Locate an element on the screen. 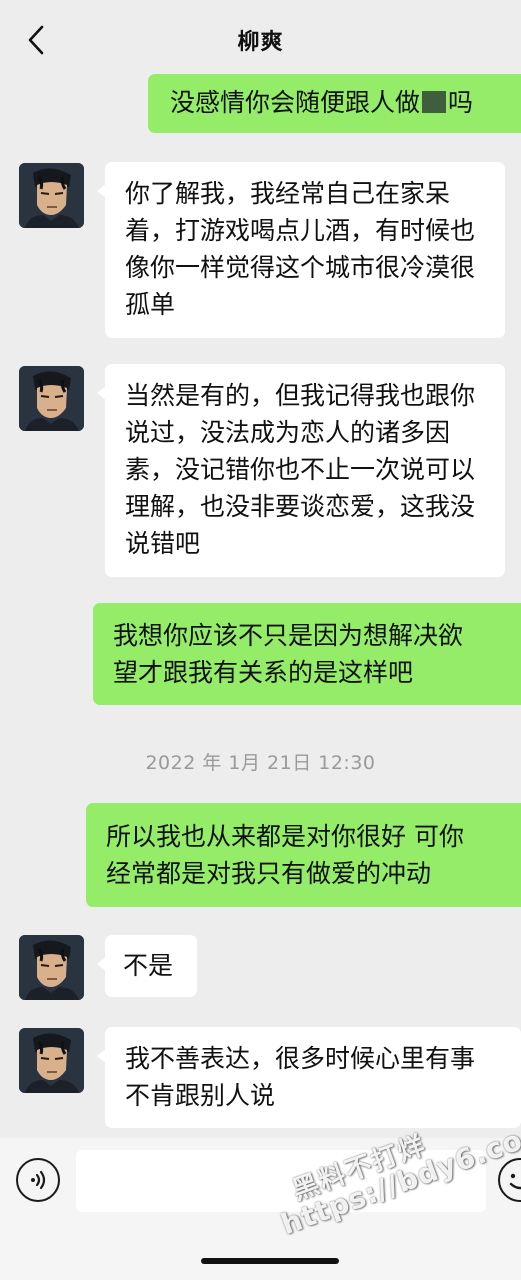 This screenshot has width=521, height=1280. message-line: 望才跟我有关系的是这样吧 is located at coordinates (263, 672).